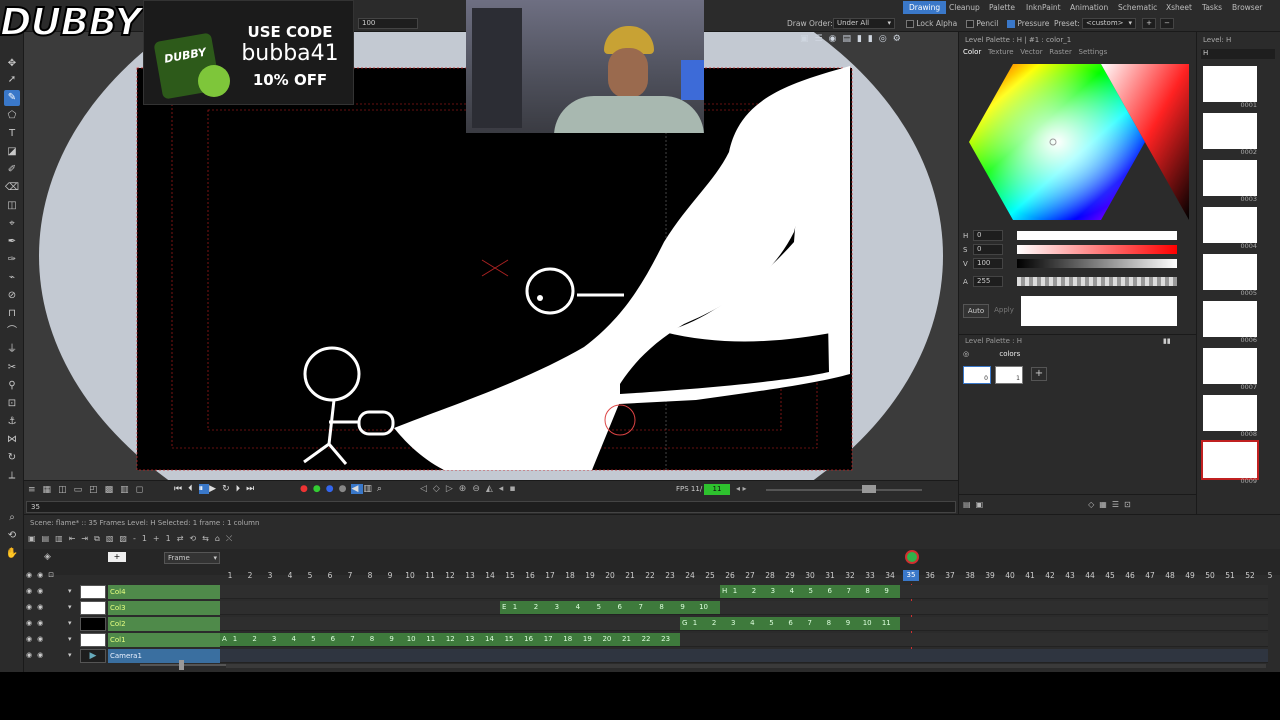  What do you see at coordinates (330, 575) in the screenshot?
I see `frame-ruler-number: 6` at bounding box center [330, 575].